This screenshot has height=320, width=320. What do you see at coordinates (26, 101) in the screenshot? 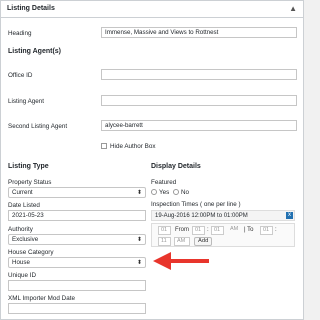
I see `listing-agent-label: Listing Agent` at bounding box center [26, 101].